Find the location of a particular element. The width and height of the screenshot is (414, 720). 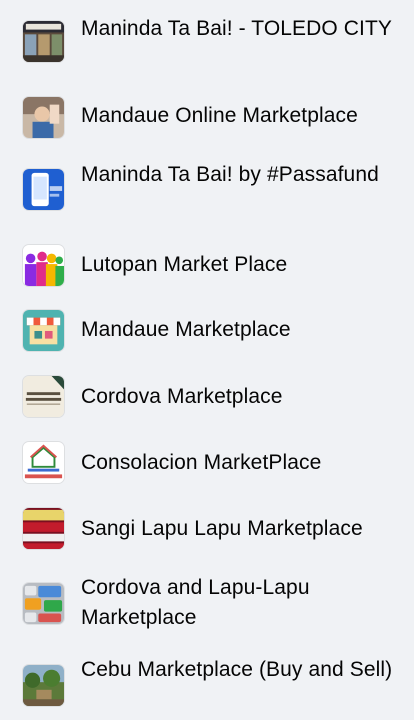

group-name: Cordova Marketplace is located at coordinates (182, 396).